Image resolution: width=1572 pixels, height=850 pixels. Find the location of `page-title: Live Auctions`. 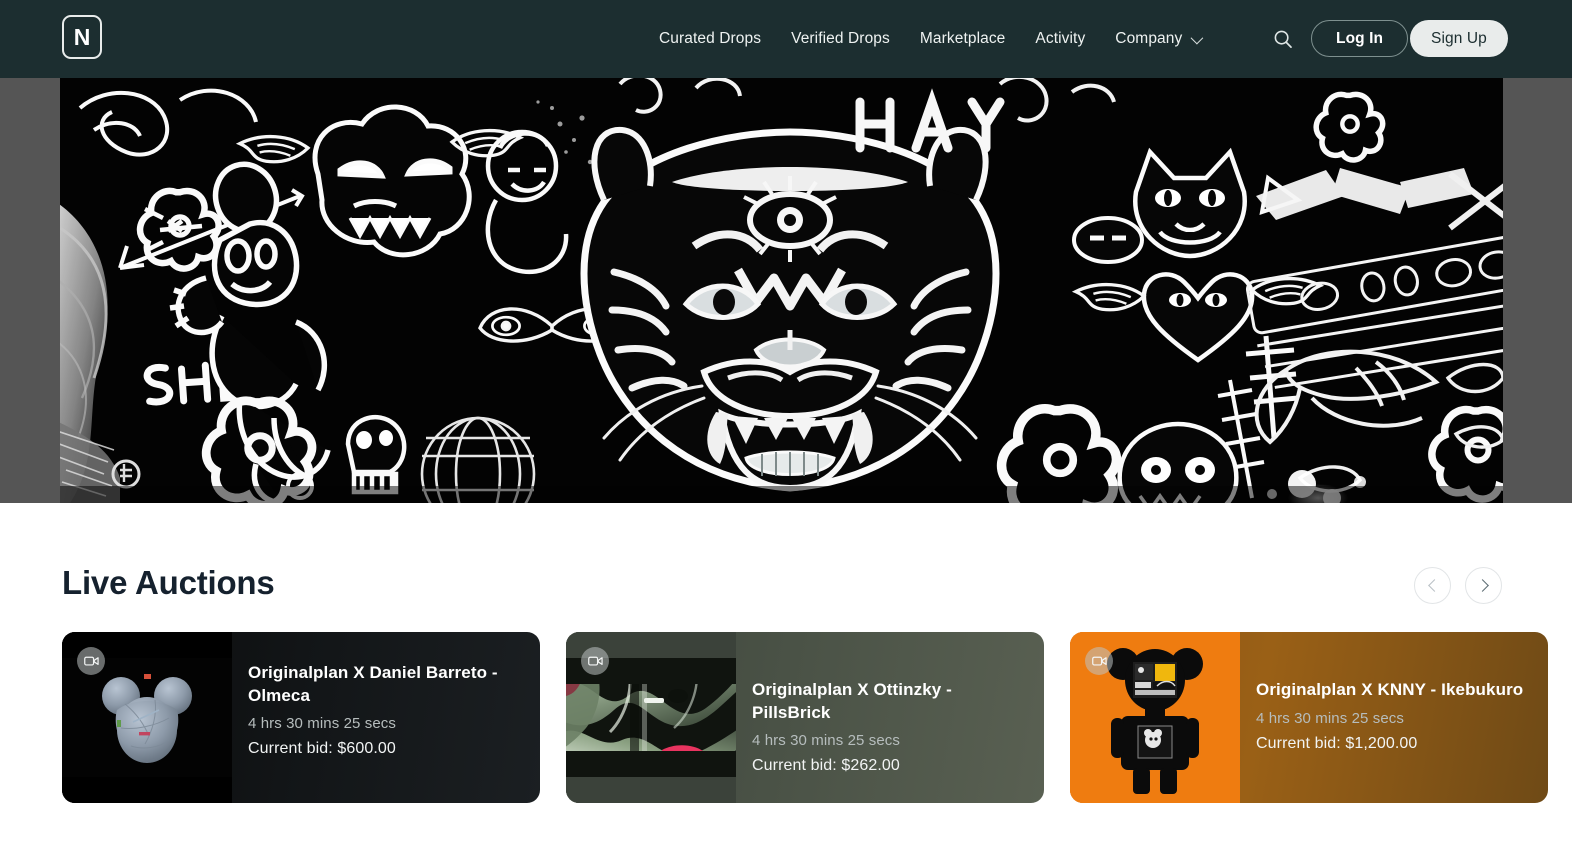

page-title: Live Auctions is located at coordinates (168, 582).